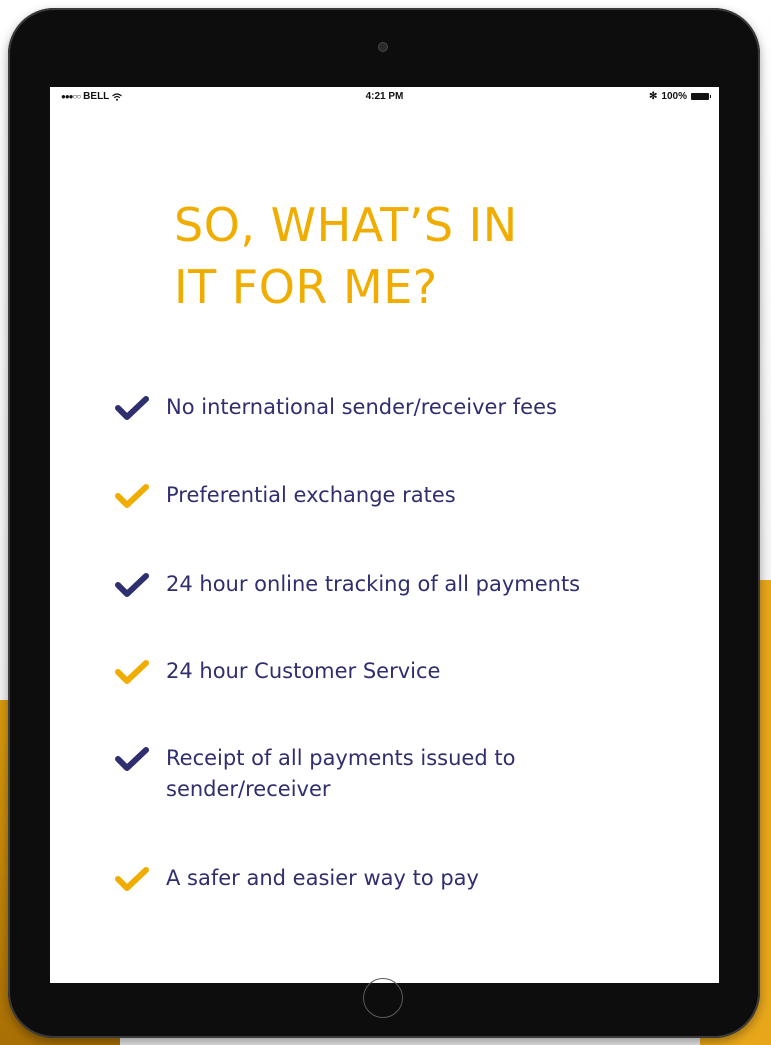 The image size is (771, 1045). Describe the element at coordinates (322, 878) in the screenshot. I see `feature-text: A safer and easier way to pay` at that location.